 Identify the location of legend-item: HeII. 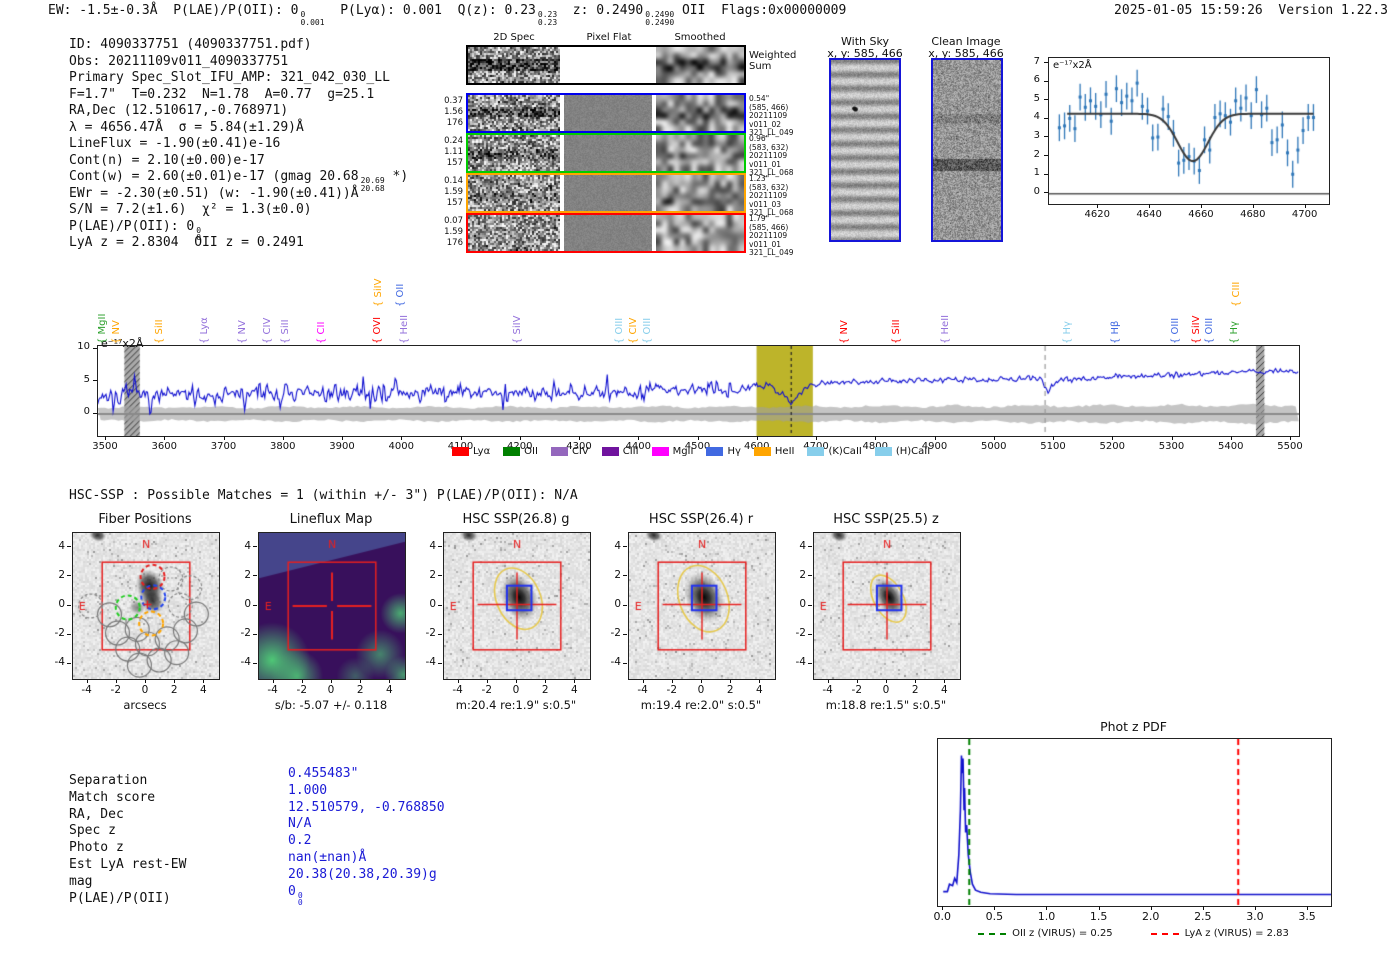
(774, 451).